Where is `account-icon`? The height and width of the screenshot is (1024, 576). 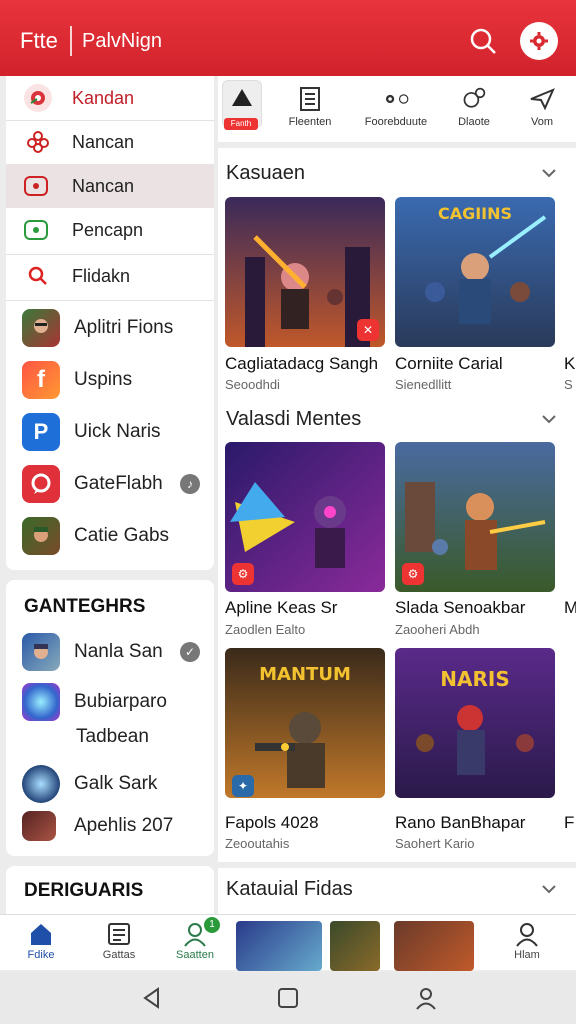
account-icon is located at coordinates (426, 998).